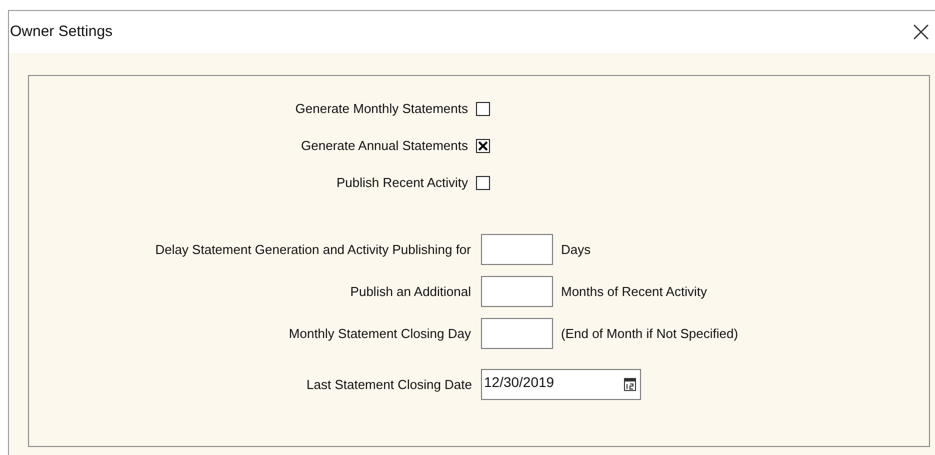  What do you see at coordinates (410, 291) in the screenshot?
I see `field-label: Publish an Additional` at bounding box center [410, 291].